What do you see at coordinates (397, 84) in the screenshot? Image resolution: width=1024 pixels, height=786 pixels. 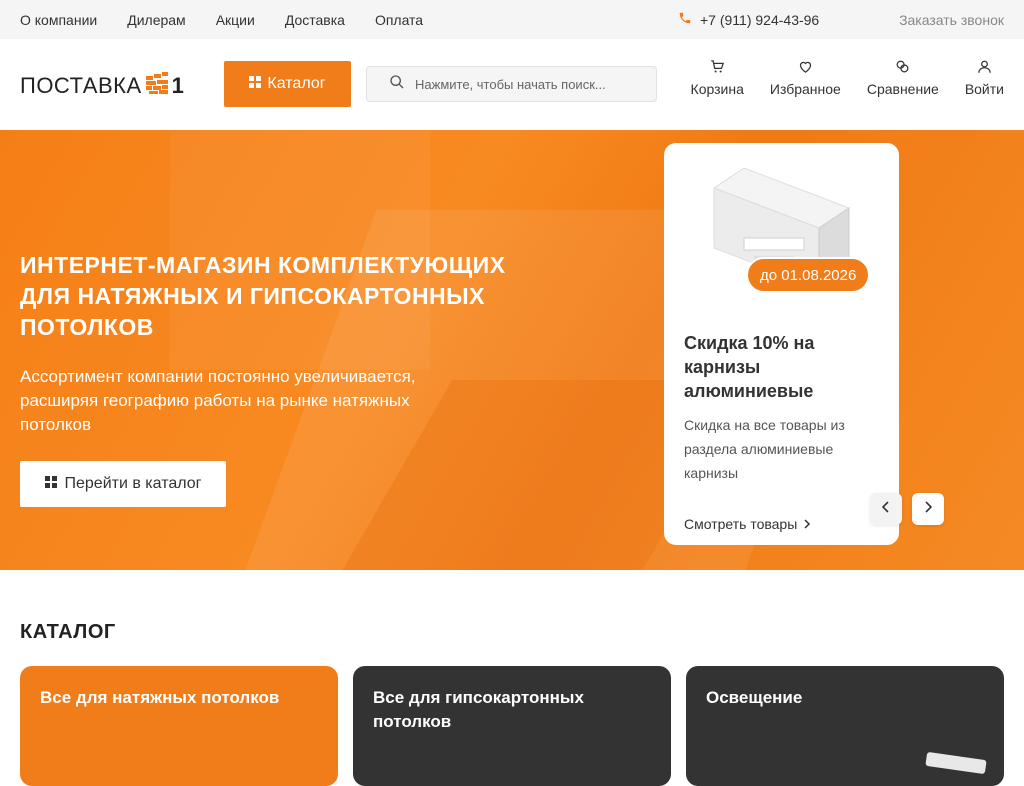 I see `search-icon` at bounding box center [397, 84].